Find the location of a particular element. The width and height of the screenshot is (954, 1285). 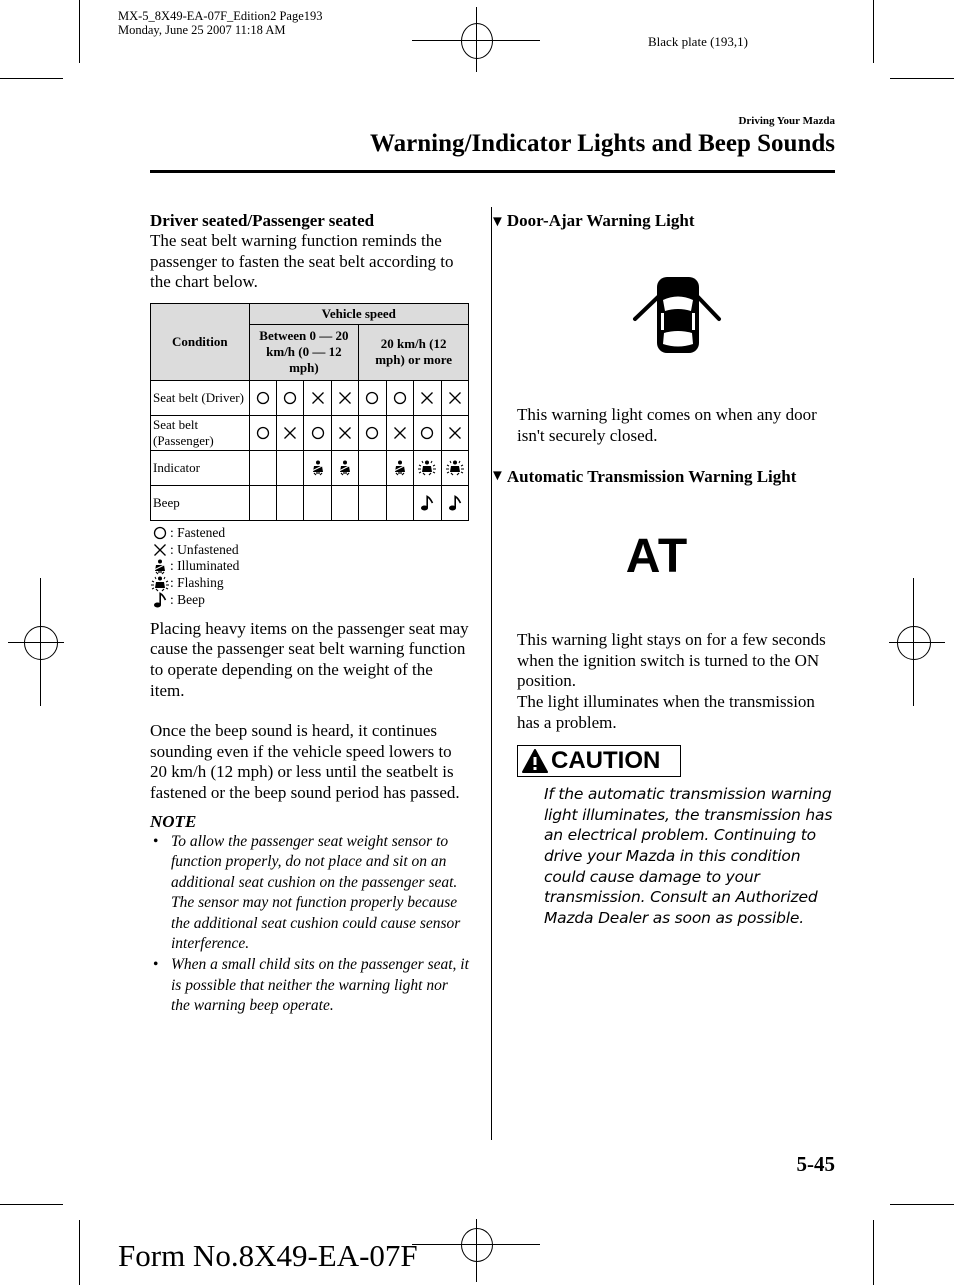

warning-triangle-icon is located at coordinates (535, 761).